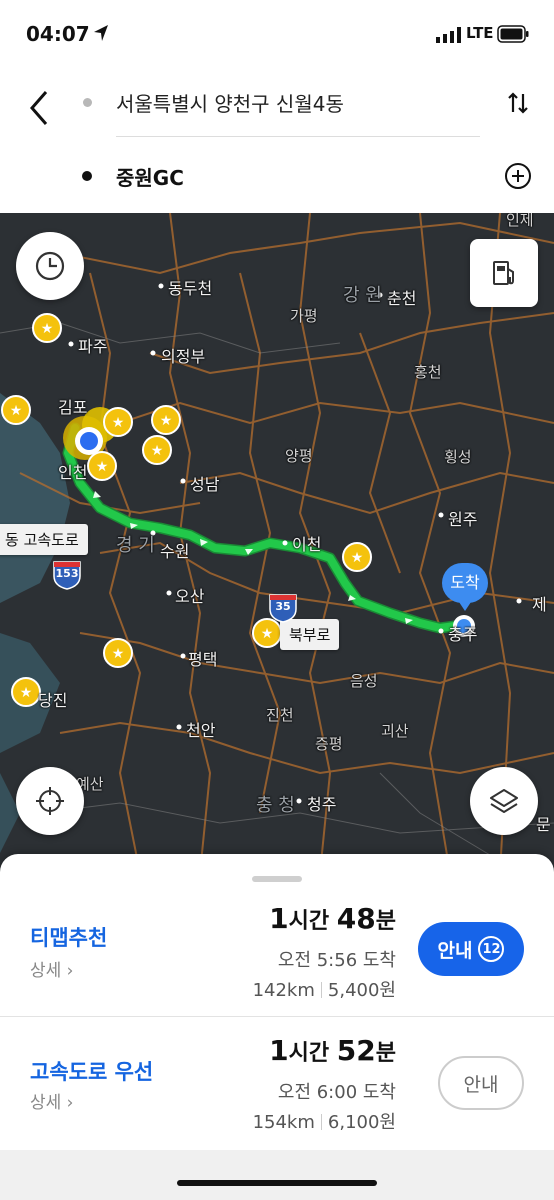  Describe the element at coordinates (275, 805) in the screenshot. I see `region-label: 충 청` at that location.